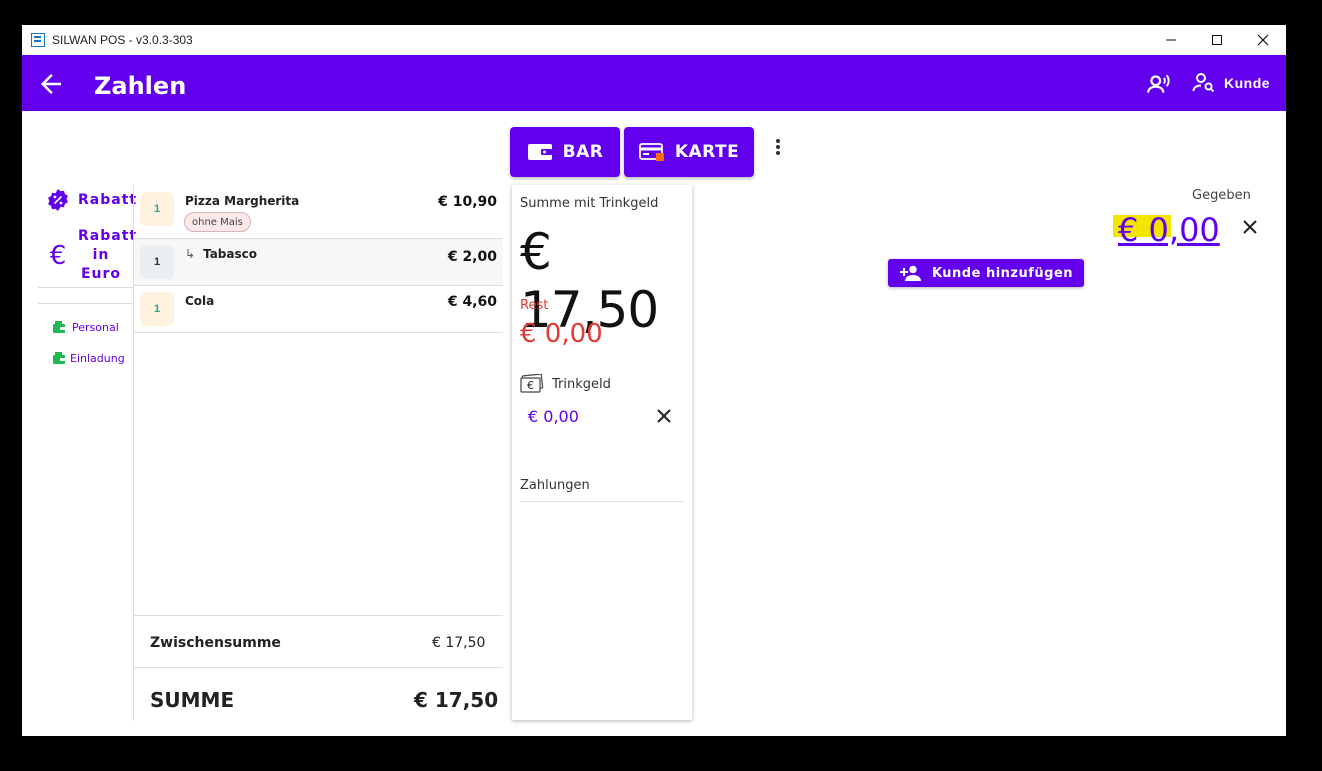 This screenshot has height=771, width=1322. Describe the element at coordinates (230, 254) in the screenshot. I see `item-name: Tabasco` at that location.